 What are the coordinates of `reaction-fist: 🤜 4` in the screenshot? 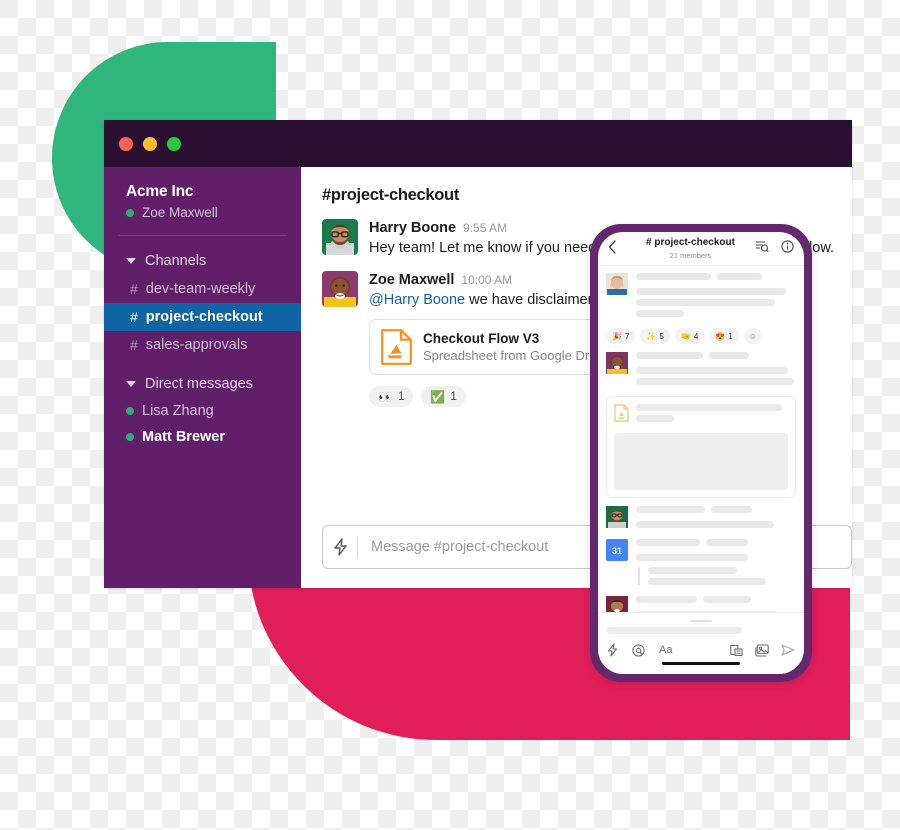 It's located at (689, 336).